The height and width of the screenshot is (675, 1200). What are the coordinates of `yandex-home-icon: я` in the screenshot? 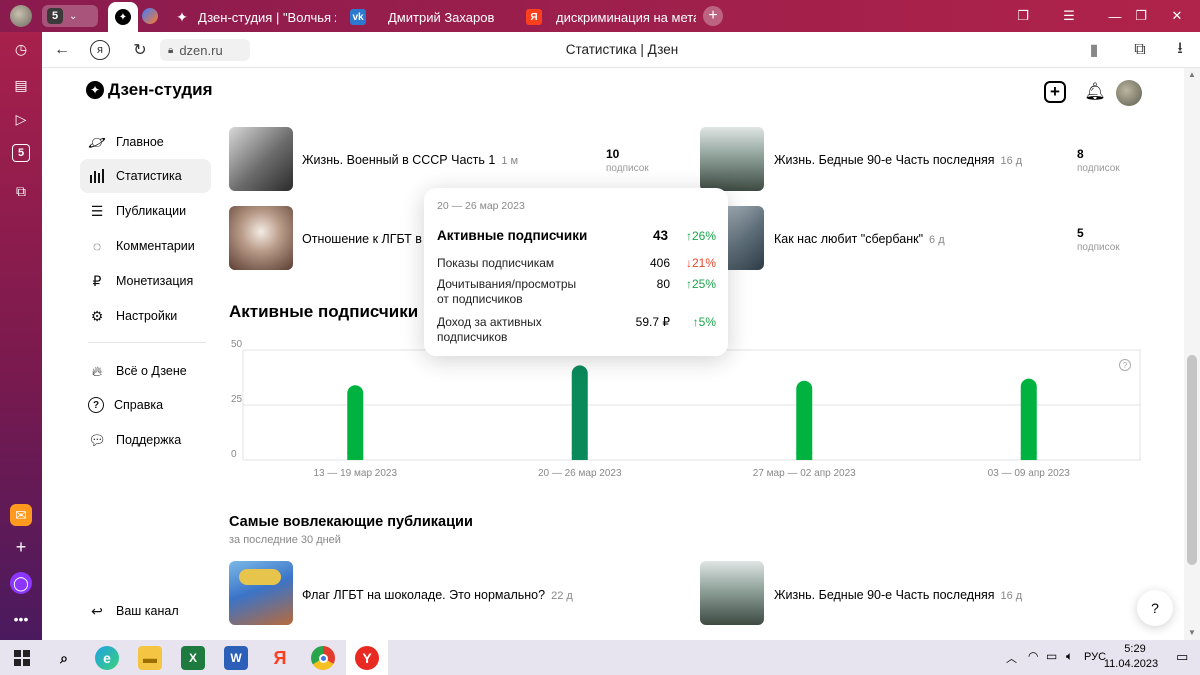 It's located at (100, 50).